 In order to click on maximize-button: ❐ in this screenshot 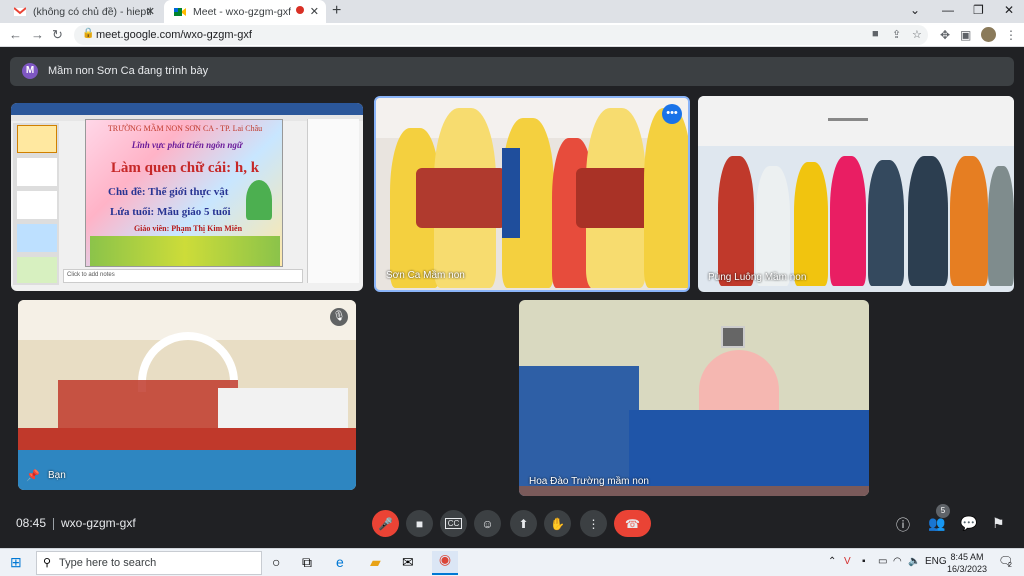, I will do `click(978, 10)`.